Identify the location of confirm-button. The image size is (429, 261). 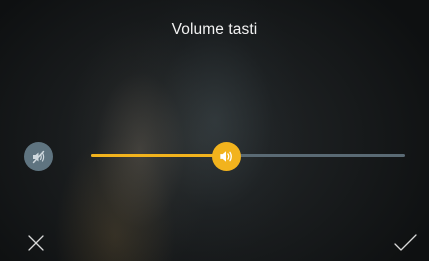
(406, 243).